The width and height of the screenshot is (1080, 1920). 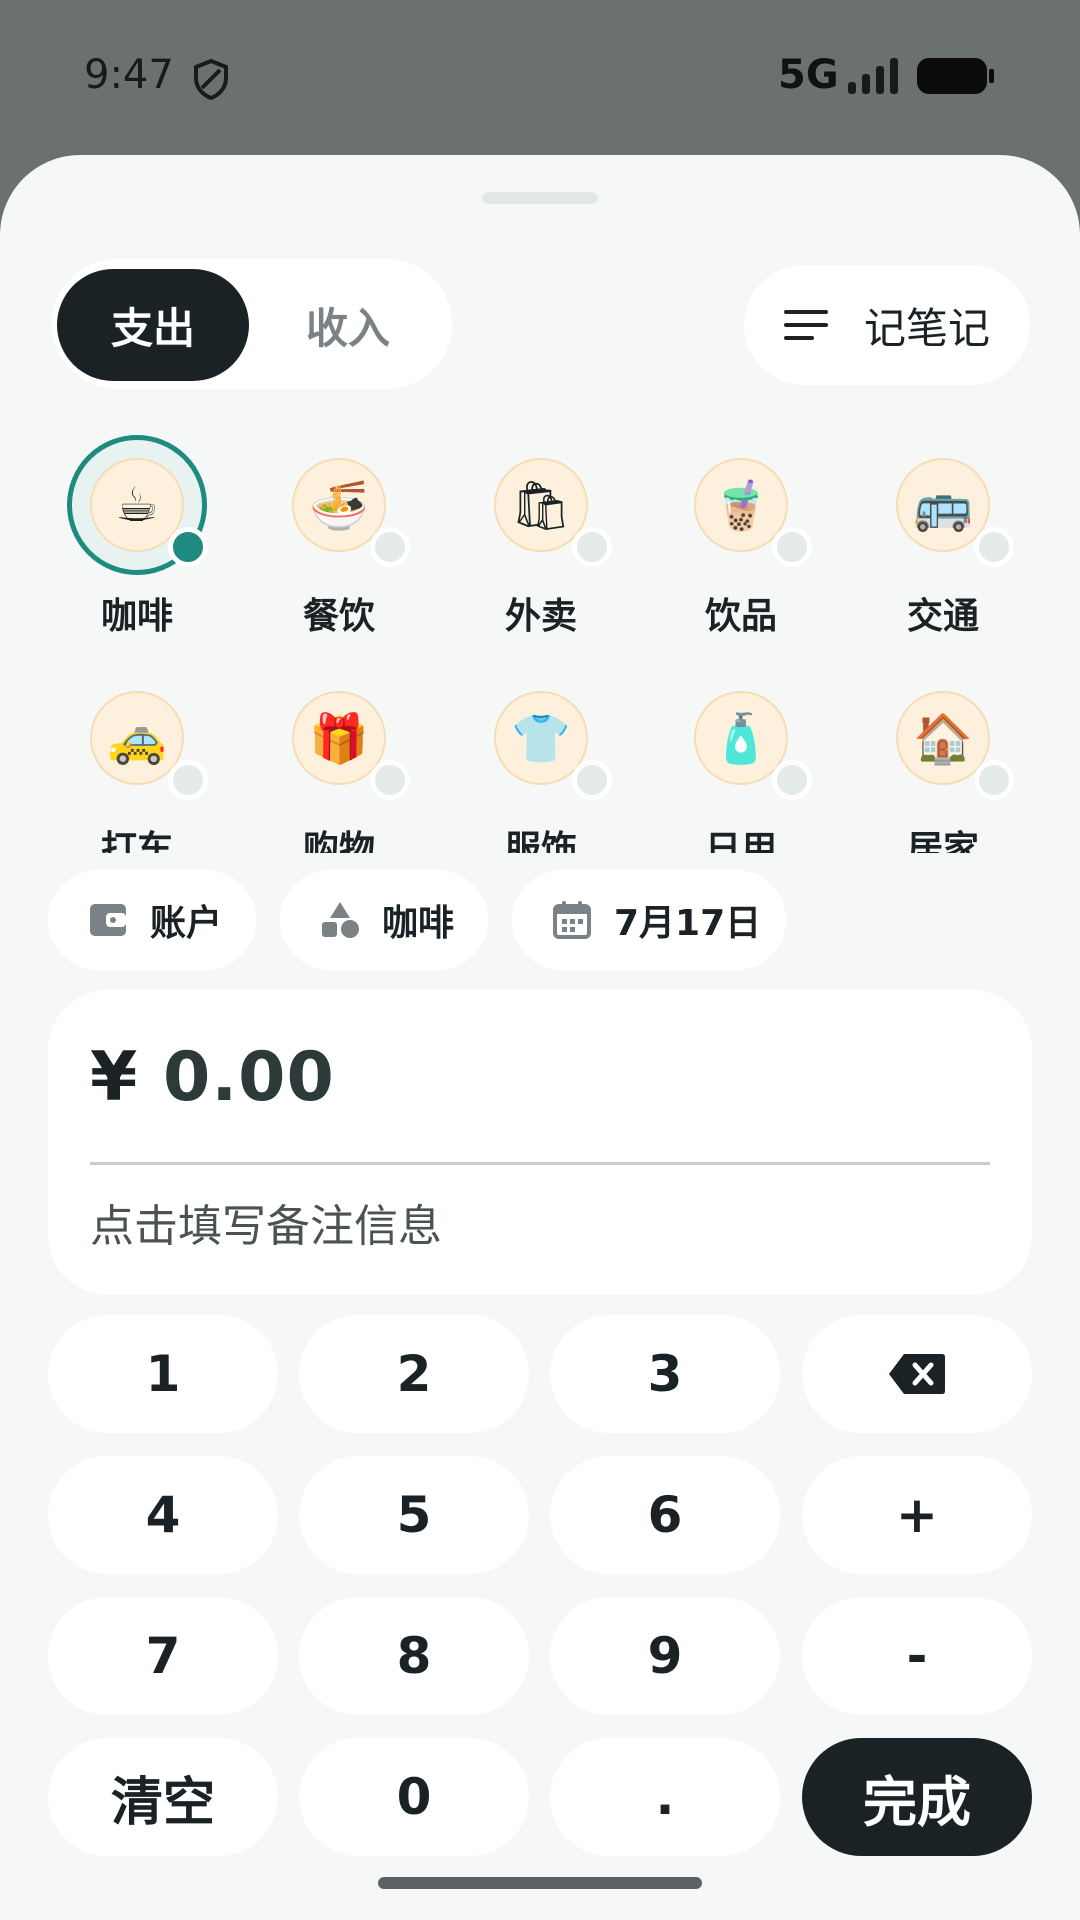 What do you see at coordinates (540, 841) in the screenshot?
I see `category-label: 服饰` at bounding box center [540, 841].